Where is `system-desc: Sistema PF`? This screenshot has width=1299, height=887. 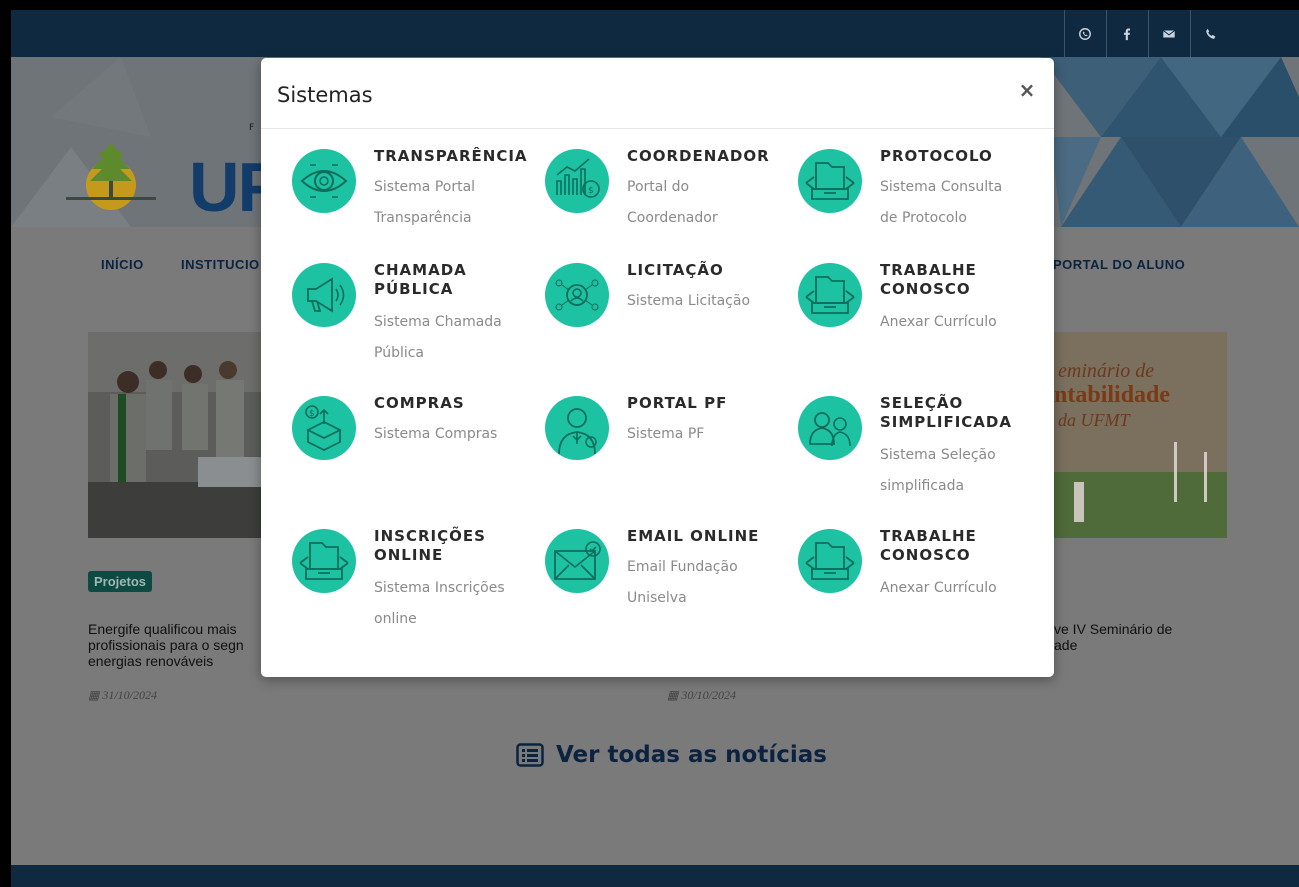
system-desc: Sistema PF is located at coordinates (702, 434).